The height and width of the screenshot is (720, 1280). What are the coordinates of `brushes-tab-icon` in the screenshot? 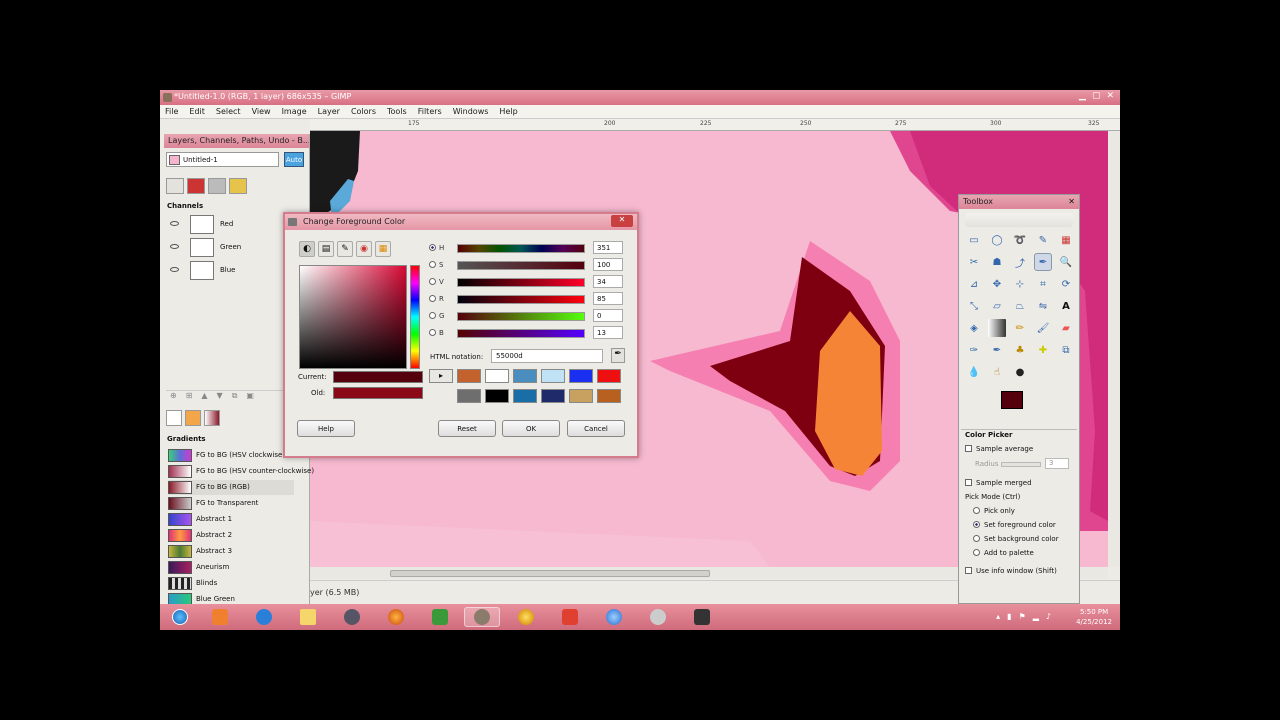 It's located at (174, 418).